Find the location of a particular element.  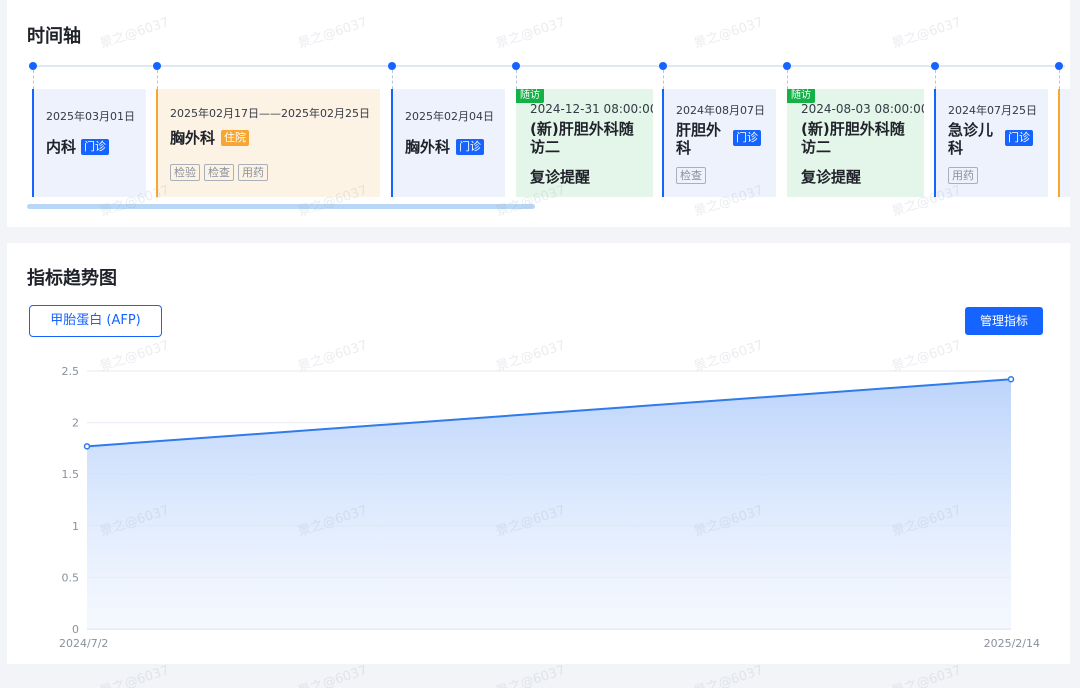

timeline-card: 2025年02月17日——2025年02月25日 胸外科 住院 检验 检查 用药 is located at coordinates (268, 143).